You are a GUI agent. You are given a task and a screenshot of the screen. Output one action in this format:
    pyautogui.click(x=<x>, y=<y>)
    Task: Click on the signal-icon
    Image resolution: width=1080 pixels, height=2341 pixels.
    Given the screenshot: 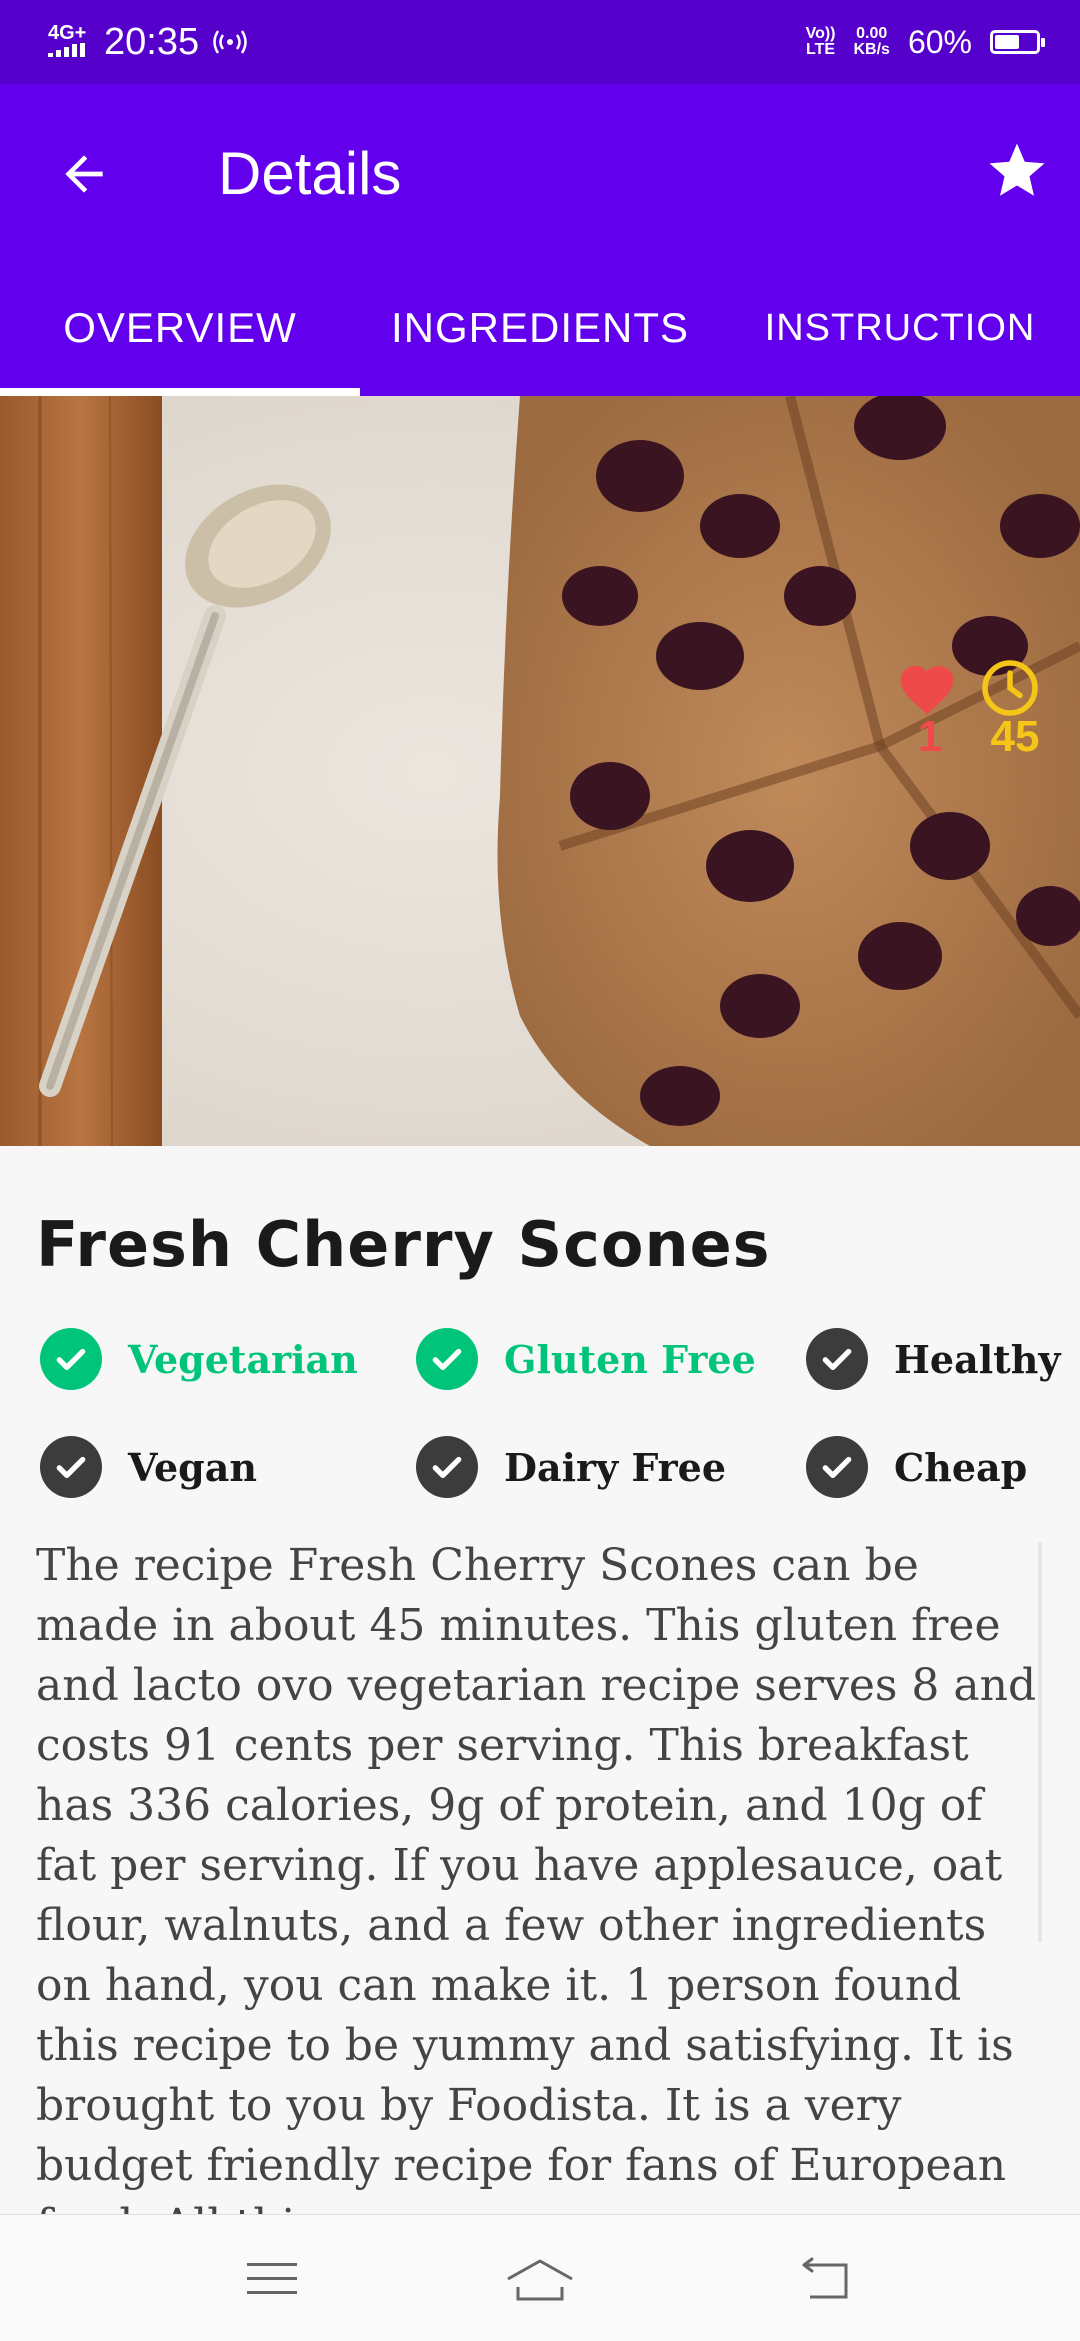 What is the action you would take?
    pyautogui.click(x=66, y=50)
    